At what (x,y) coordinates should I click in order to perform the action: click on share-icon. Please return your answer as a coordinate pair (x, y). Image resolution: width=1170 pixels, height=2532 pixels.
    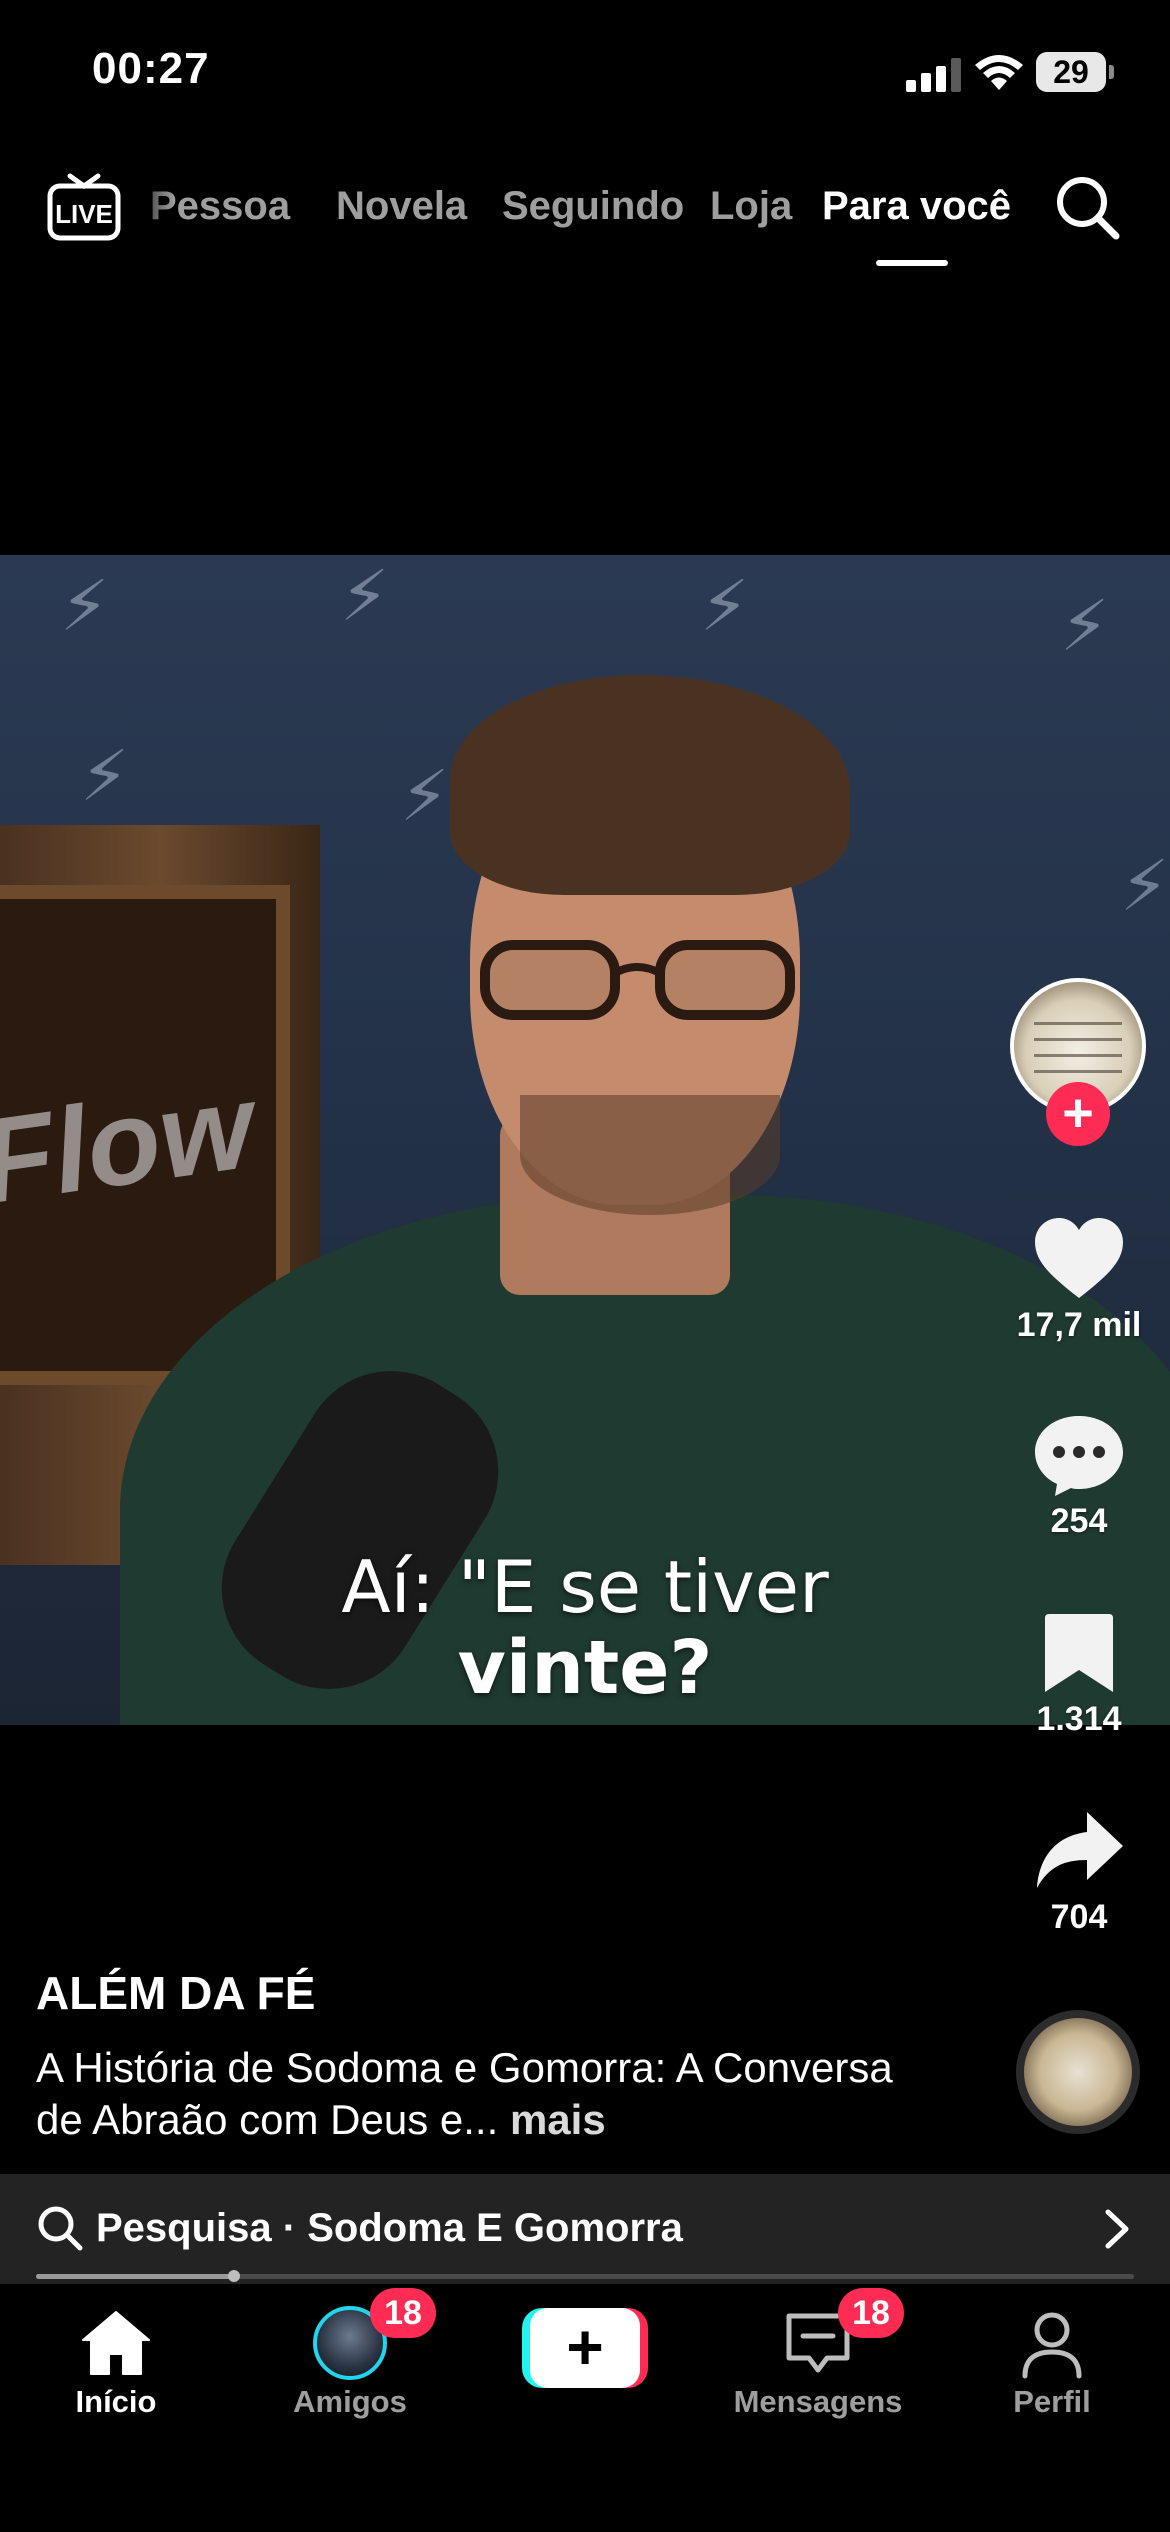
    Looking at the image, I should click on (1080, 1850).